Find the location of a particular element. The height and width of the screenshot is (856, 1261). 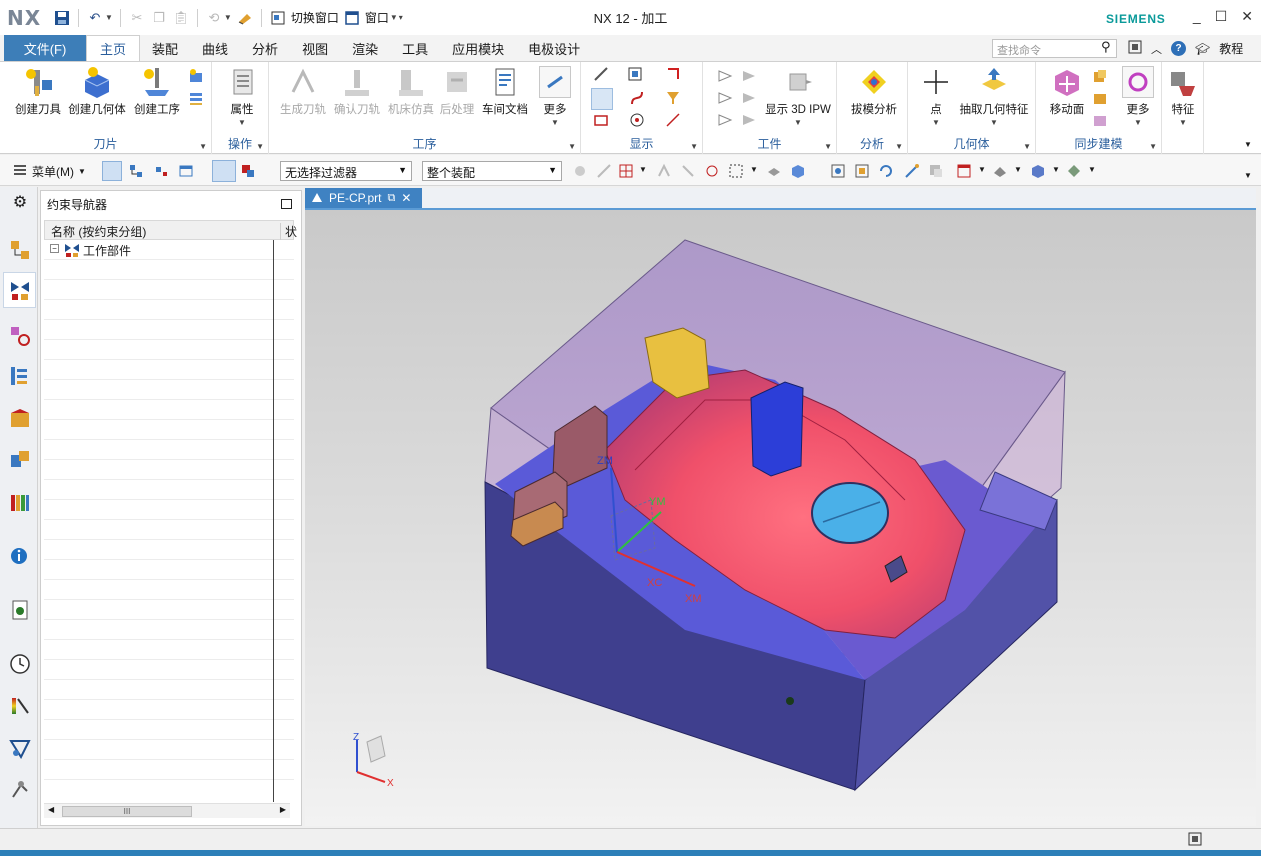

zoom-icon is located at coordinates (862, 171).